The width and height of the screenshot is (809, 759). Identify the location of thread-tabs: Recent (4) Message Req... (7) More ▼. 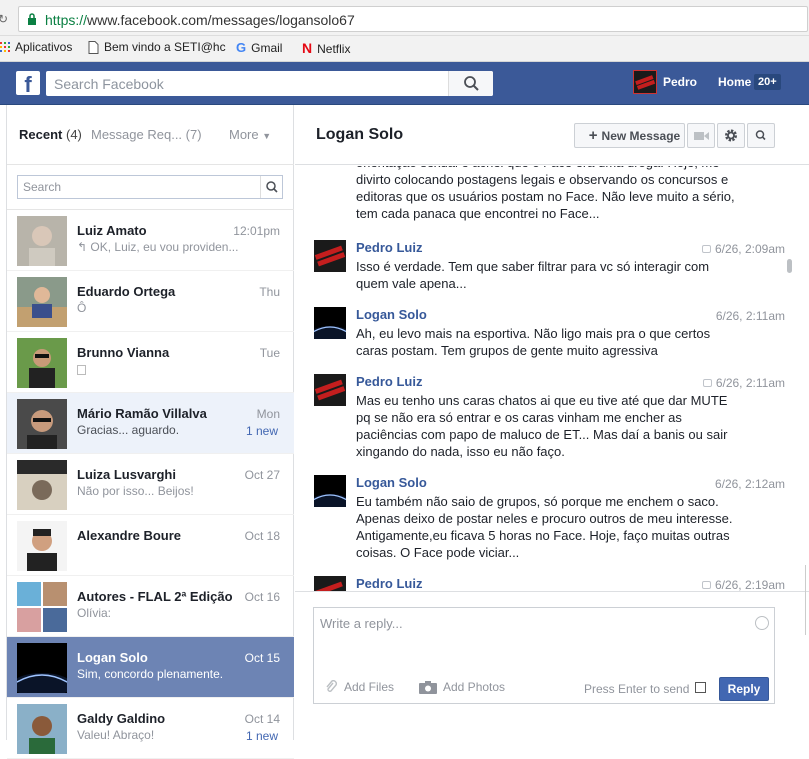
(150, 135).